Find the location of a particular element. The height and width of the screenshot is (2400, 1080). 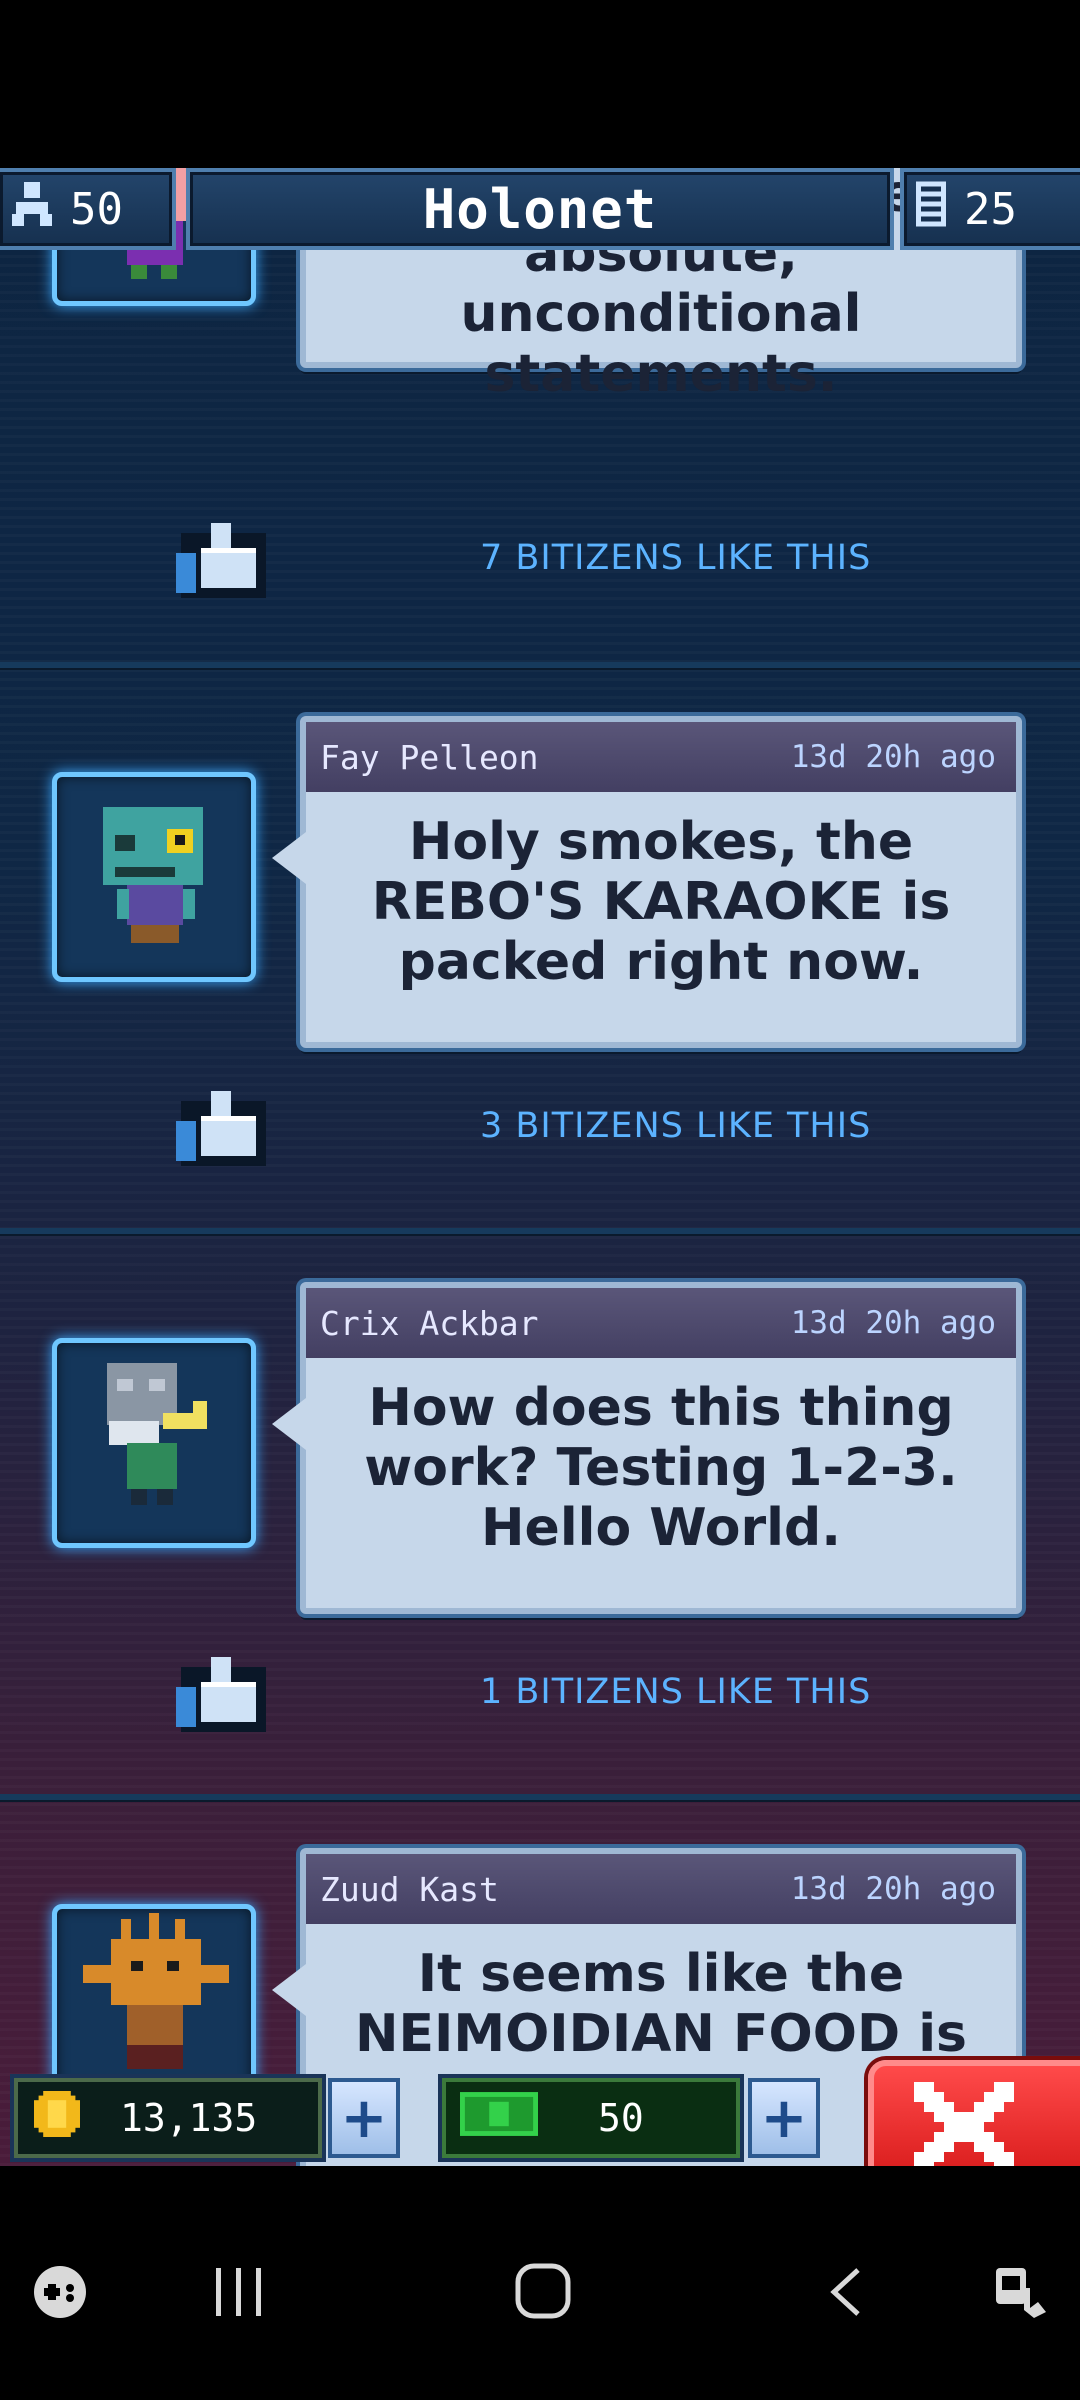

post-header: Zuud Kast 13d 20h ago is located at coordinates (661, 1889).